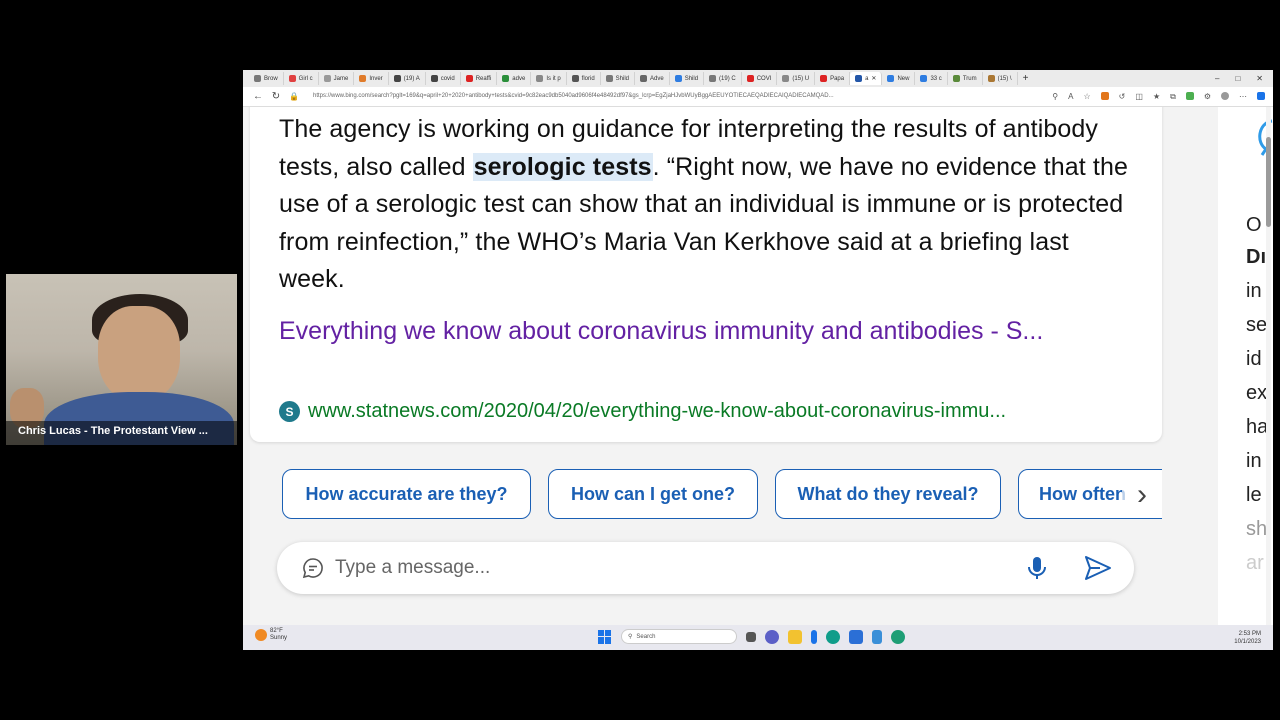  Describe the element at coordinates (312, 568) in the screenshot. I see `chat-bubble-icon` at that location.